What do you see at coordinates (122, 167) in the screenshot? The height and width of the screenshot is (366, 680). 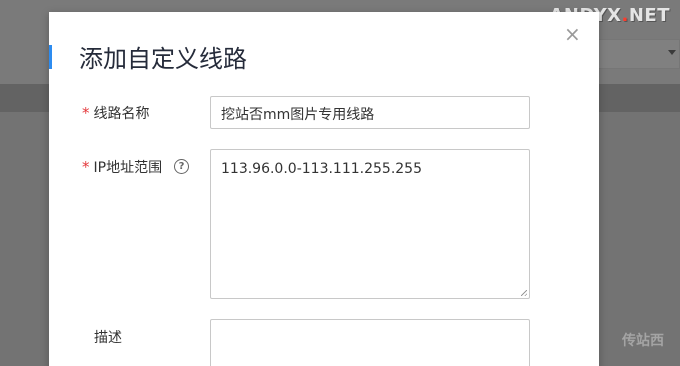 I see `ip-range-label: * IP地址范围` at bounding box center [122, 167].